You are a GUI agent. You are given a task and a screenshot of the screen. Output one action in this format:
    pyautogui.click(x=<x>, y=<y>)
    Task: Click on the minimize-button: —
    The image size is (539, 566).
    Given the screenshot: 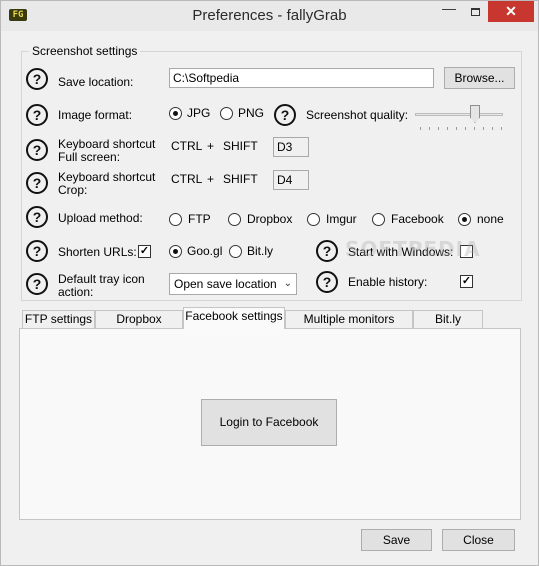 What is the action you would take?
    pyautogui.click(x=449, y=11)
    